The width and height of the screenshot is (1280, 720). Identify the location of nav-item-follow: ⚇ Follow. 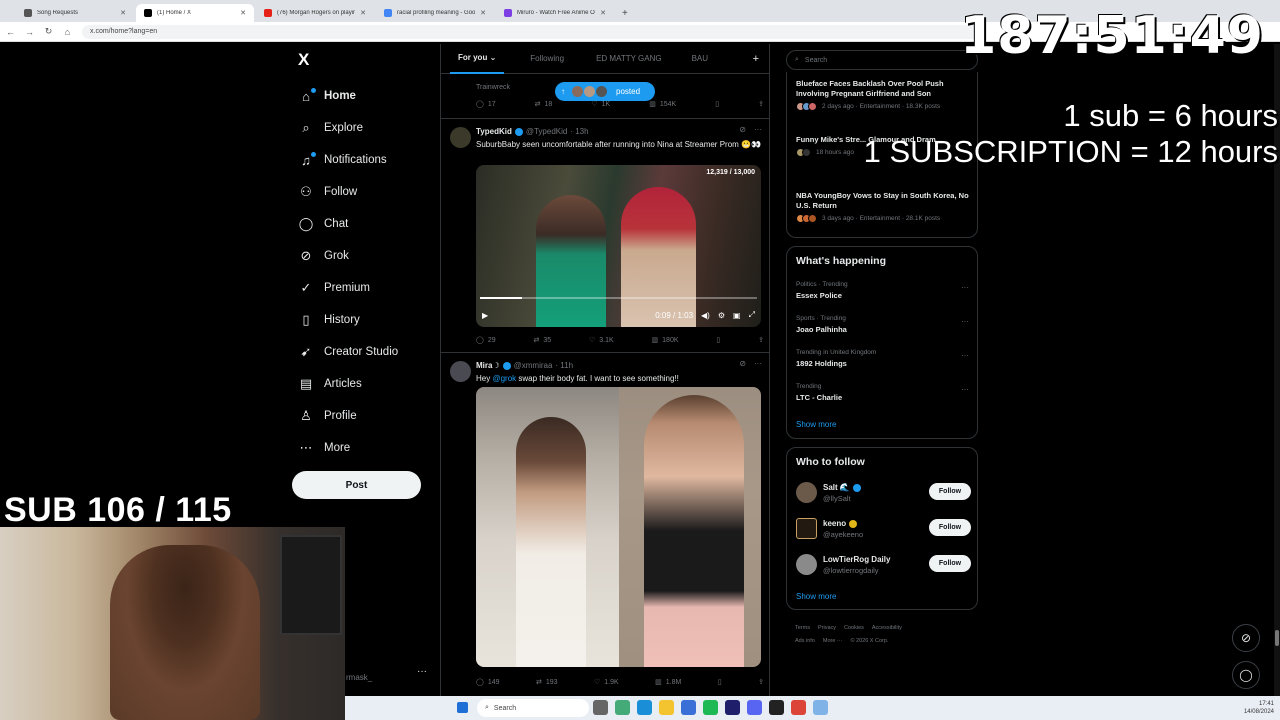
(348, 192).